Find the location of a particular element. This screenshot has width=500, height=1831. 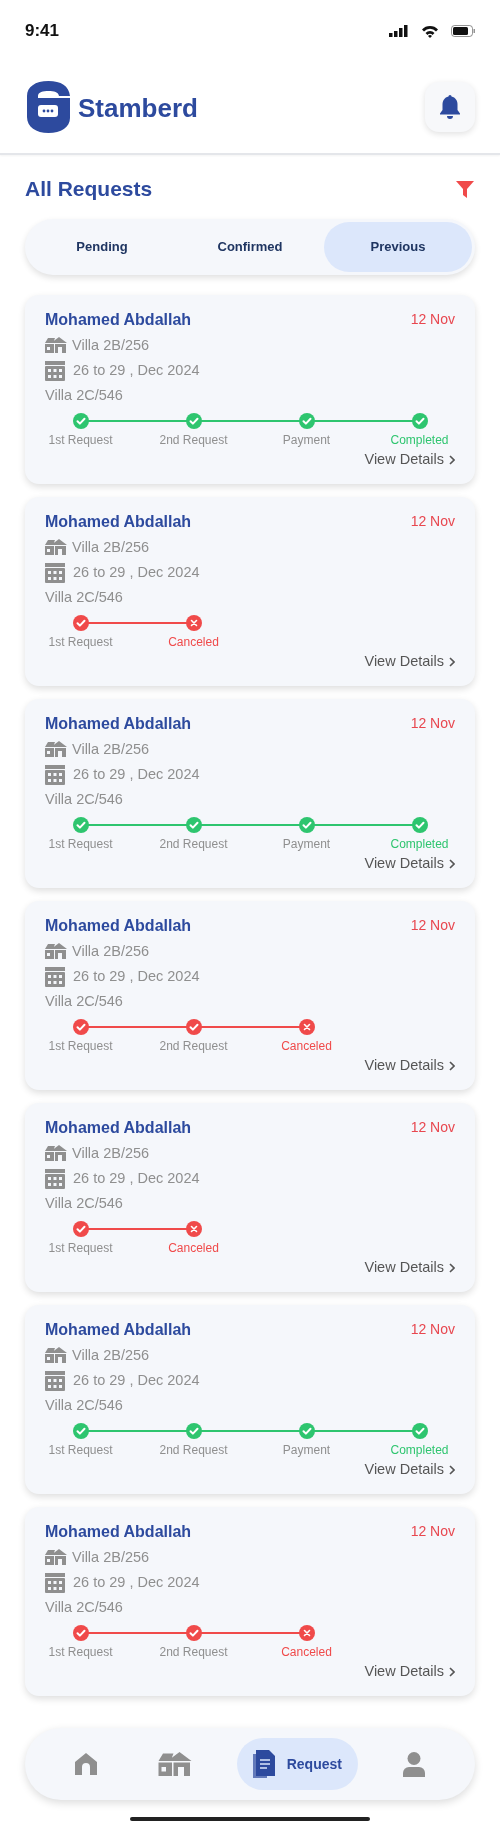

document-icon is located at coordinates (263, 1764).